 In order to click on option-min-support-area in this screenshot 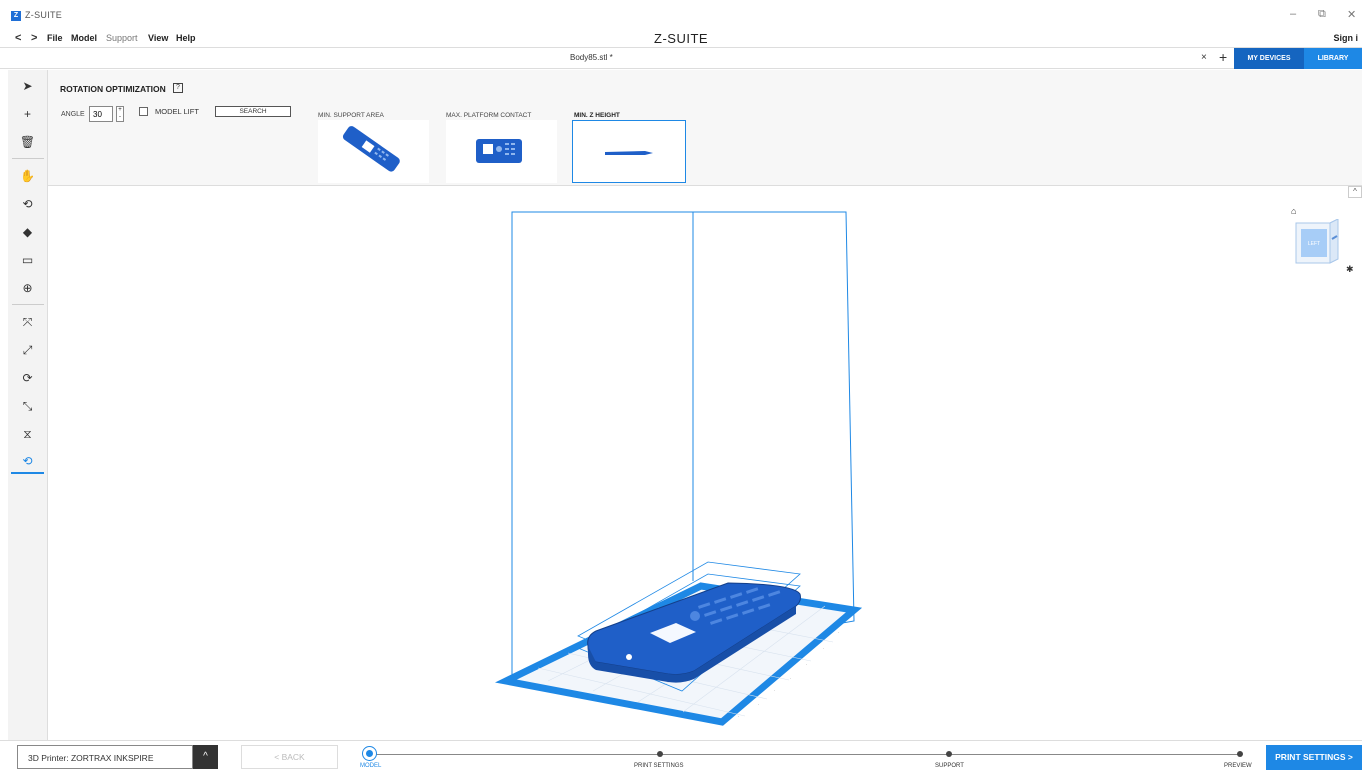, I will do `click(373, 151)`.